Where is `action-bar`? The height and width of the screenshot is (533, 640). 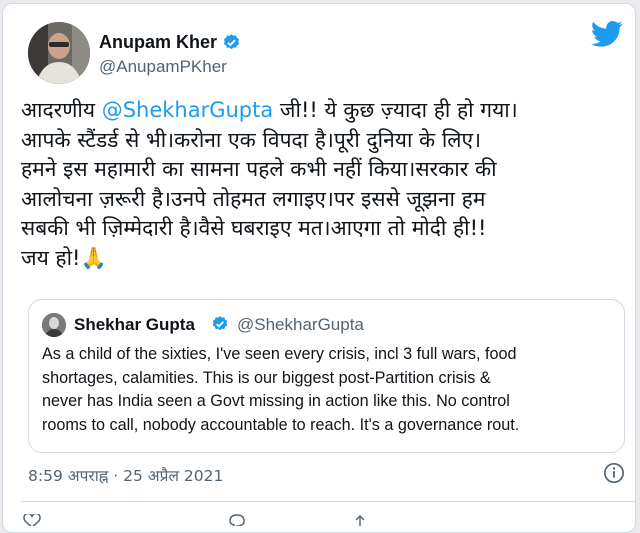 action-bar is located at coordinates (303, 519).